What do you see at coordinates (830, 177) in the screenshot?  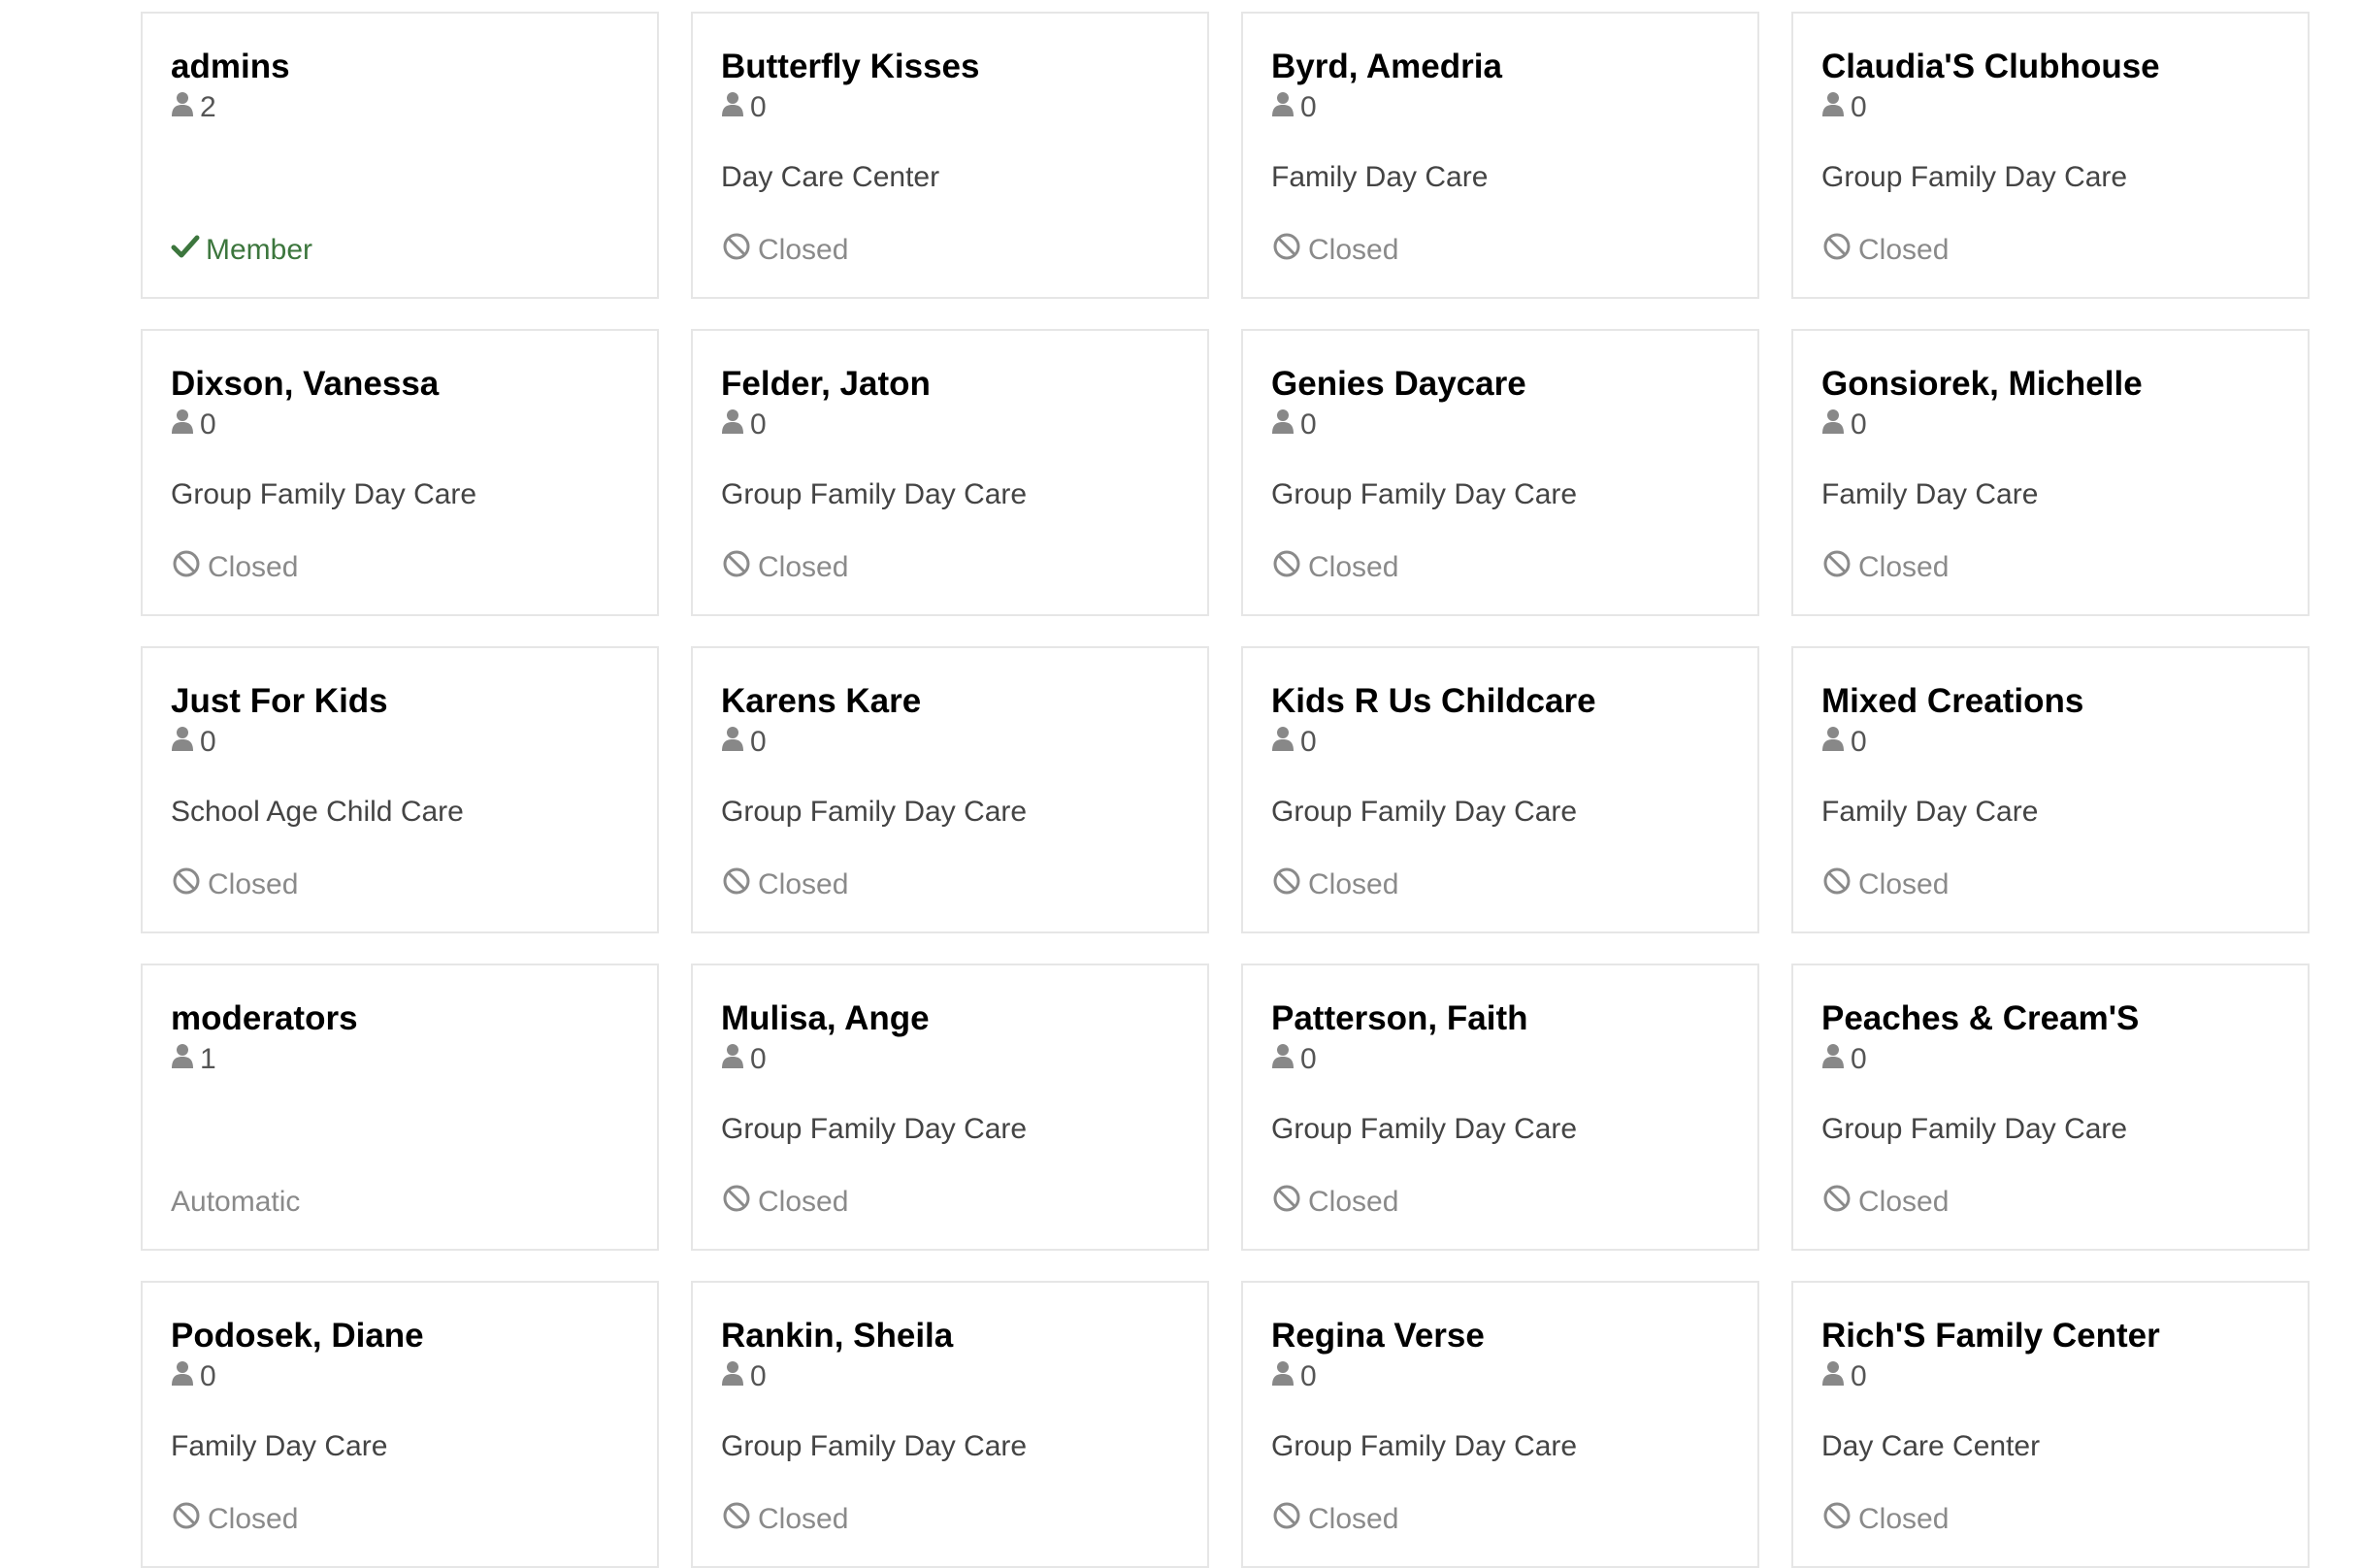 I see `group-category: Day Care Center` at bounding box center [830, 177].